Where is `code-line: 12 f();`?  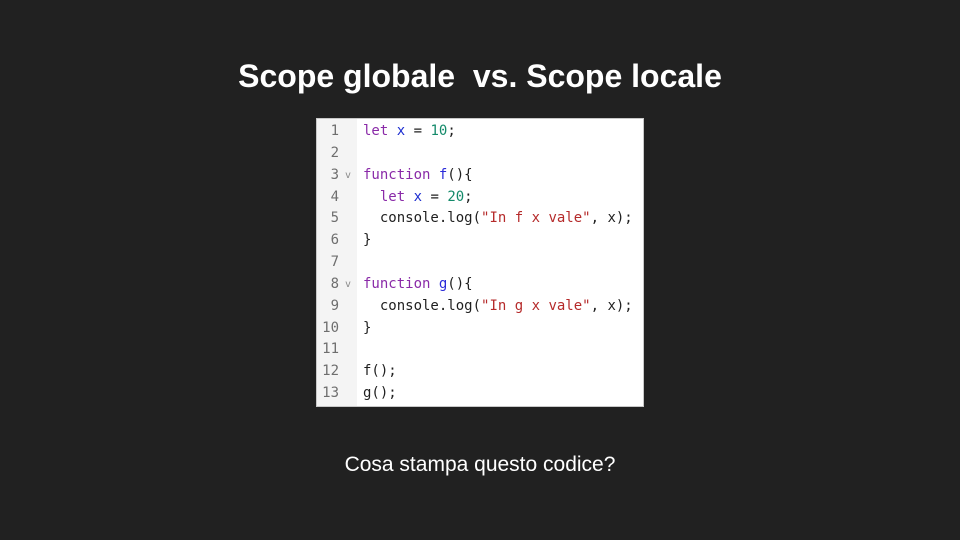 code-line: 12 f(); is located at coordinates (480, 372).